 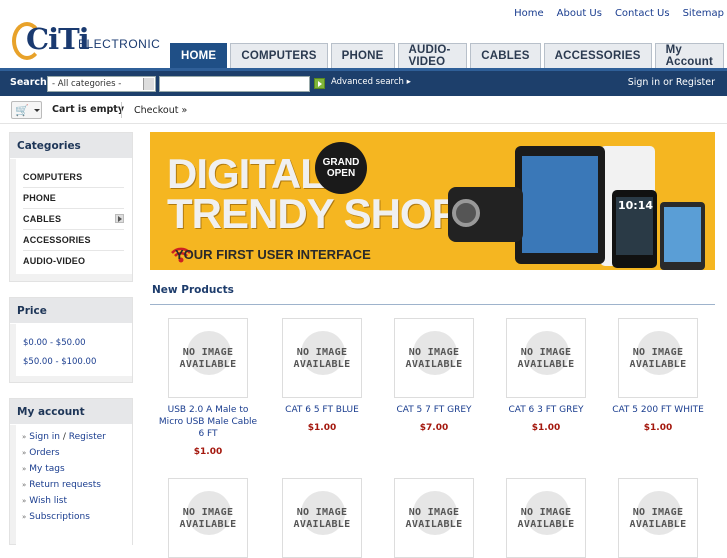 I want to click on logo: CiTi ELECTRONIC, so click(x=85, y=40).